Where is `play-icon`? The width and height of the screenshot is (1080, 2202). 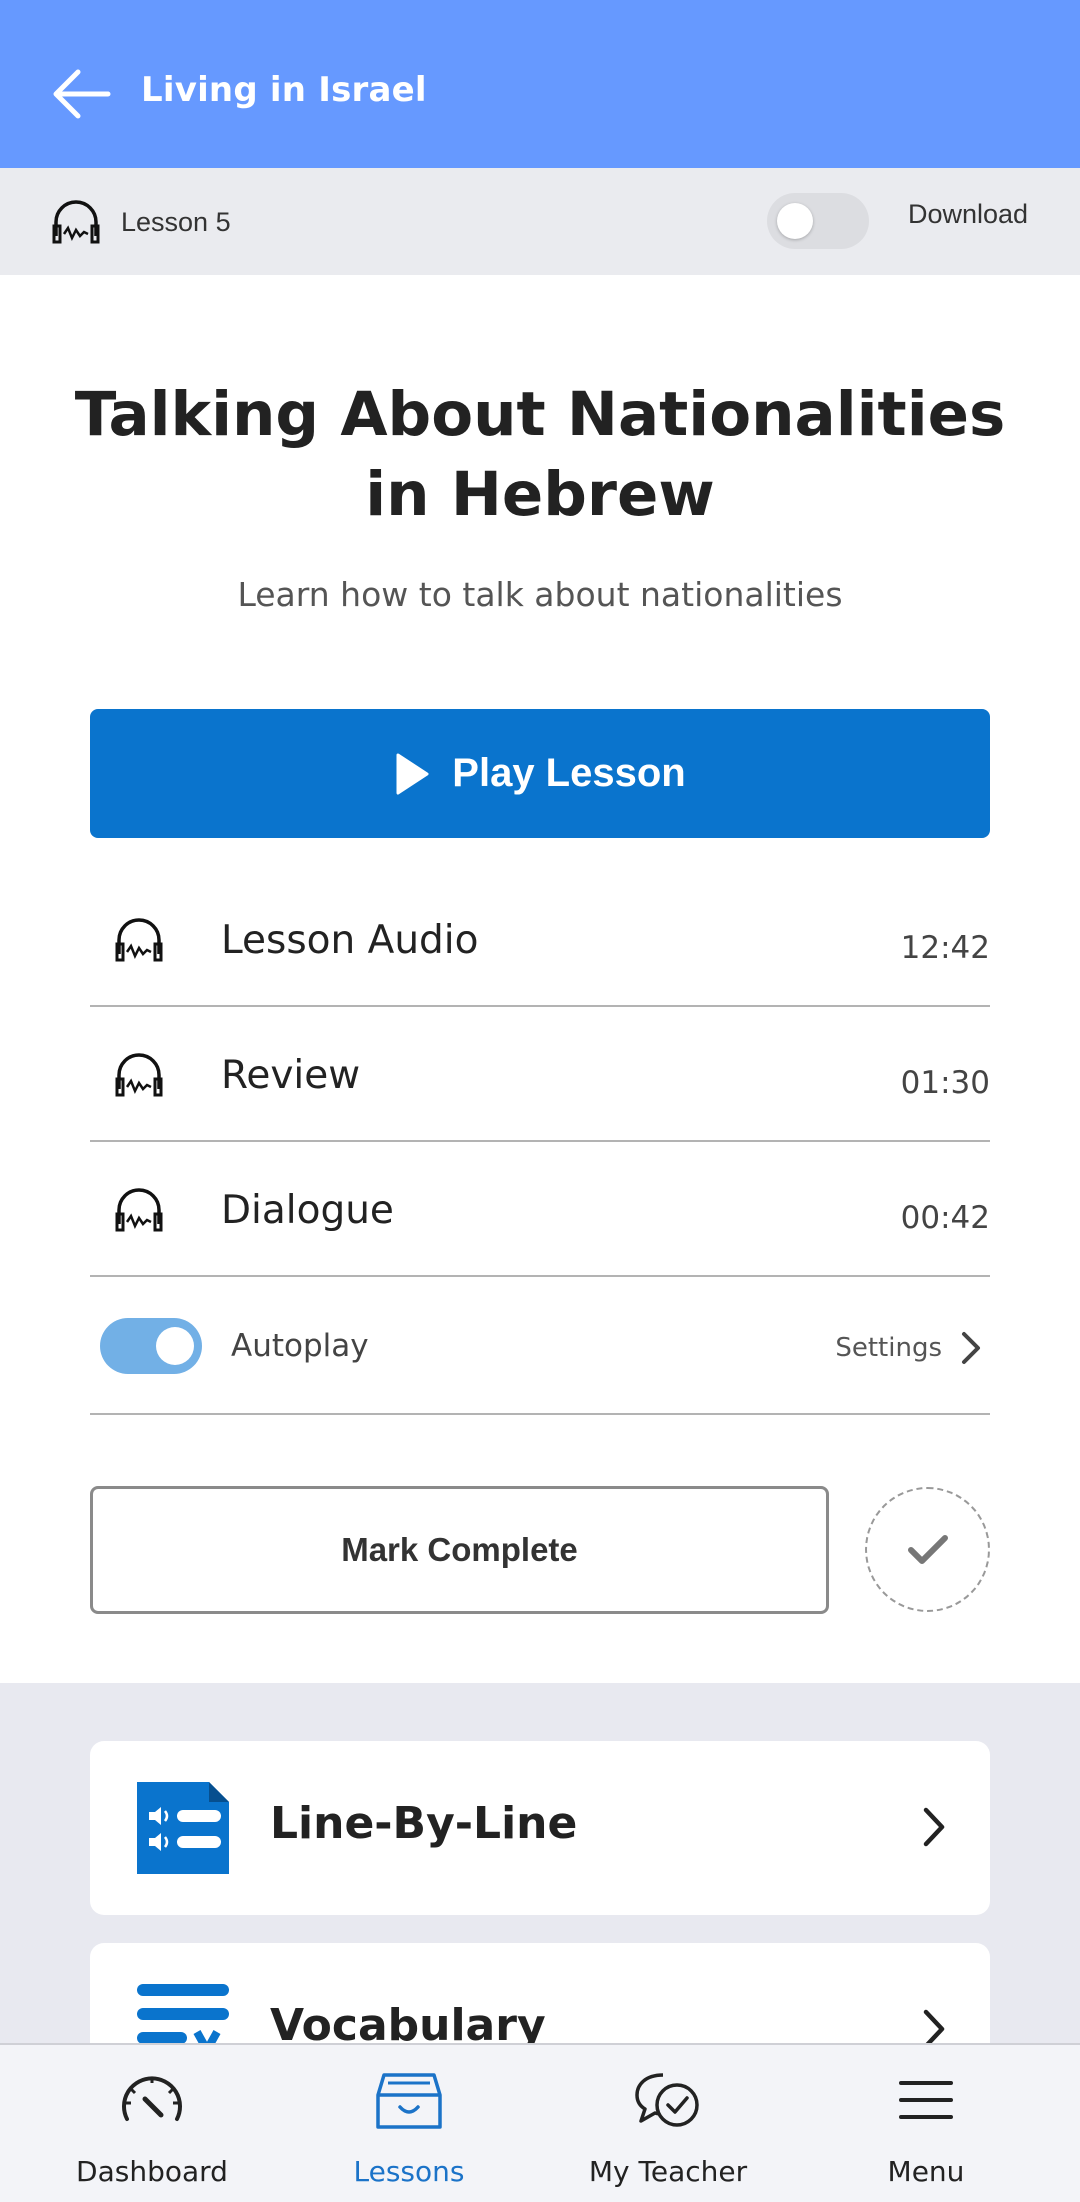
play-icon is located at coordinates (412, 773).